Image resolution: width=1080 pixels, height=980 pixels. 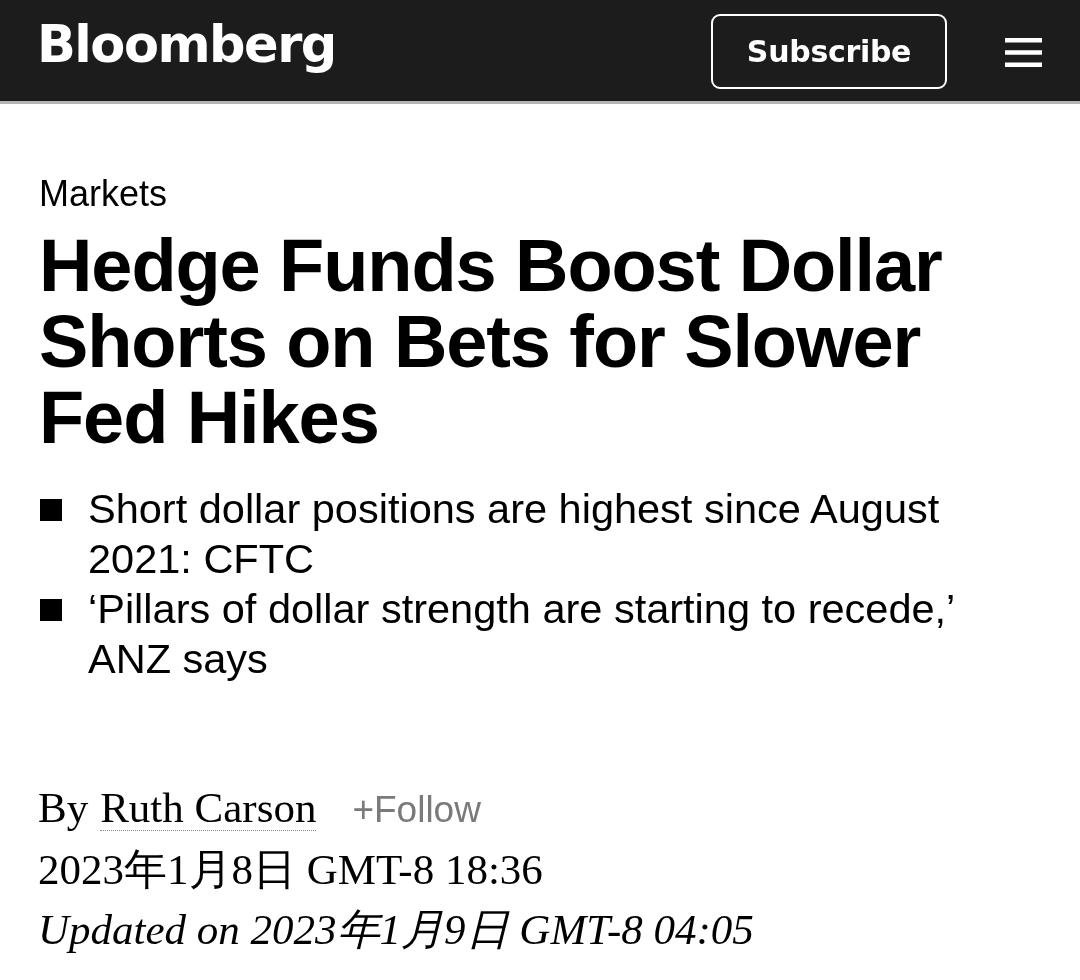 What do you see at coordinates (396, 930) in the screenshot?
I see `updated-date: Updated on 2023年1月9日 GMT-8 04:05` at bounding box center [396, 930].